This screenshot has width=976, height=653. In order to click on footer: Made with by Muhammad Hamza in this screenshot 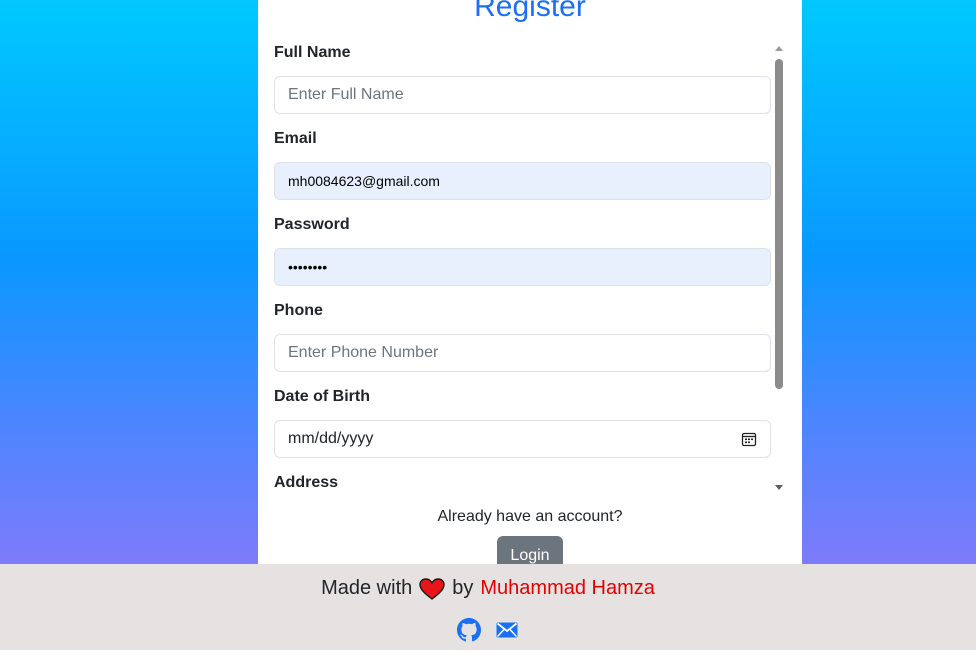, I will do `click(488, 608)`.